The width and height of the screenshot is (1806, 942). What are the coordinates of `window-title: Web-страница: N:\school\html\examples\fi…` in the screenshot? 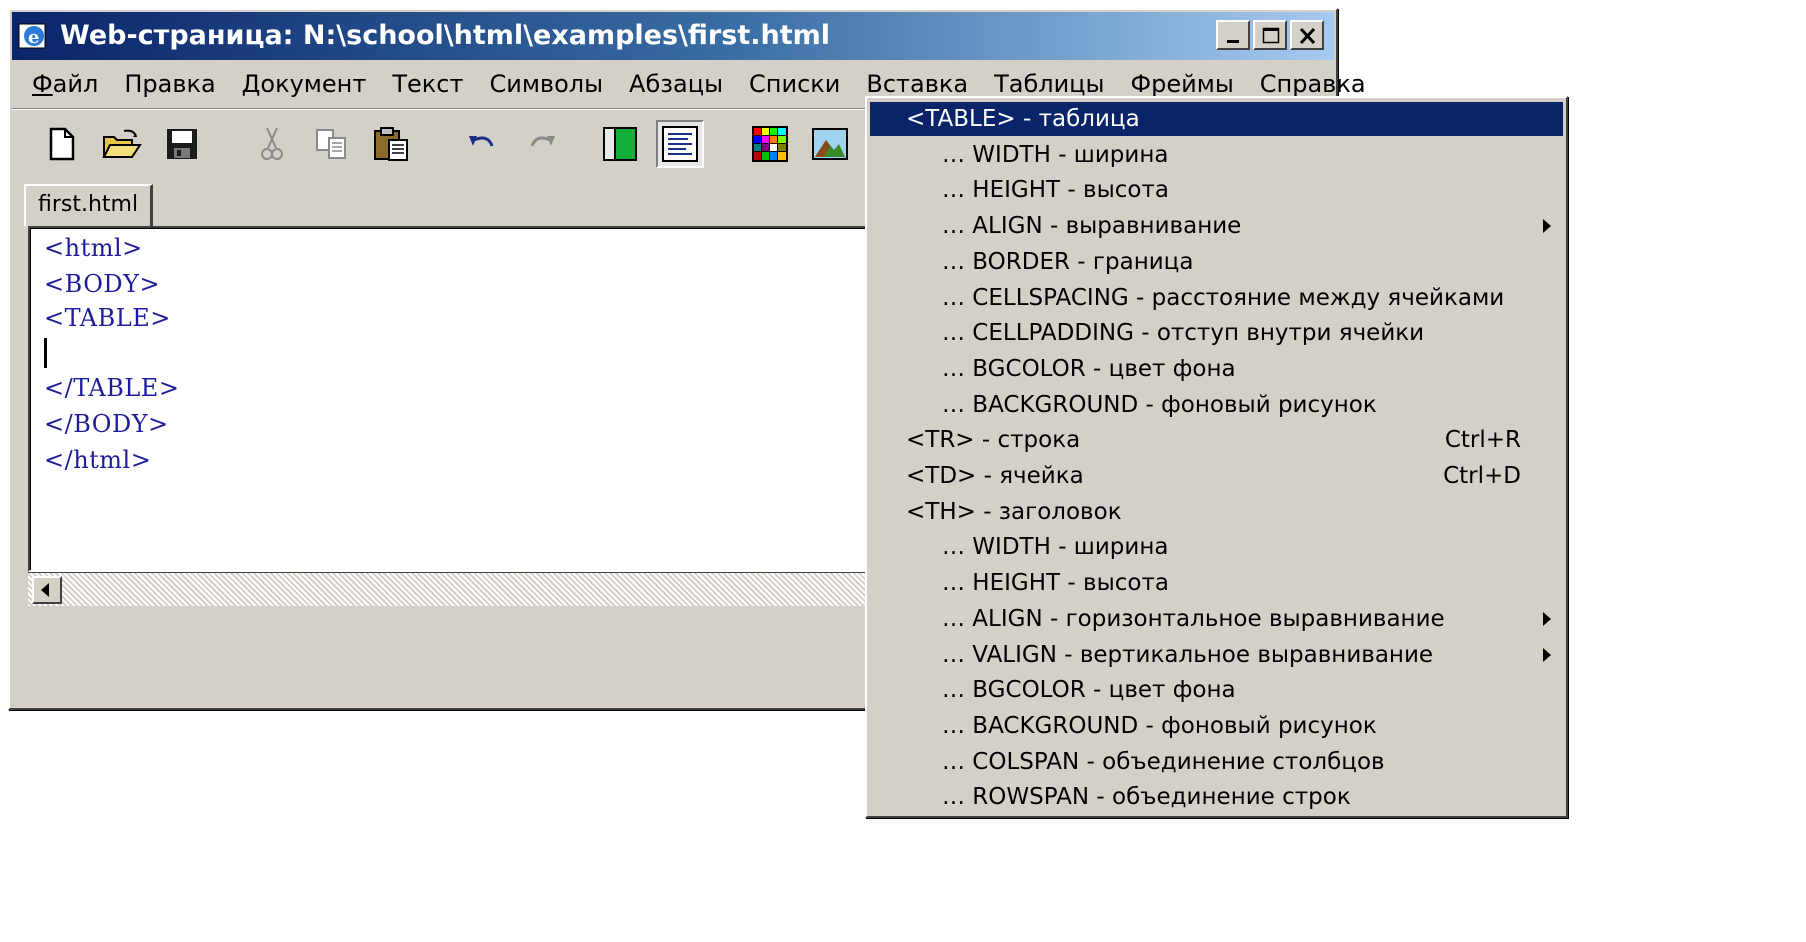 It's located at (445, 35).